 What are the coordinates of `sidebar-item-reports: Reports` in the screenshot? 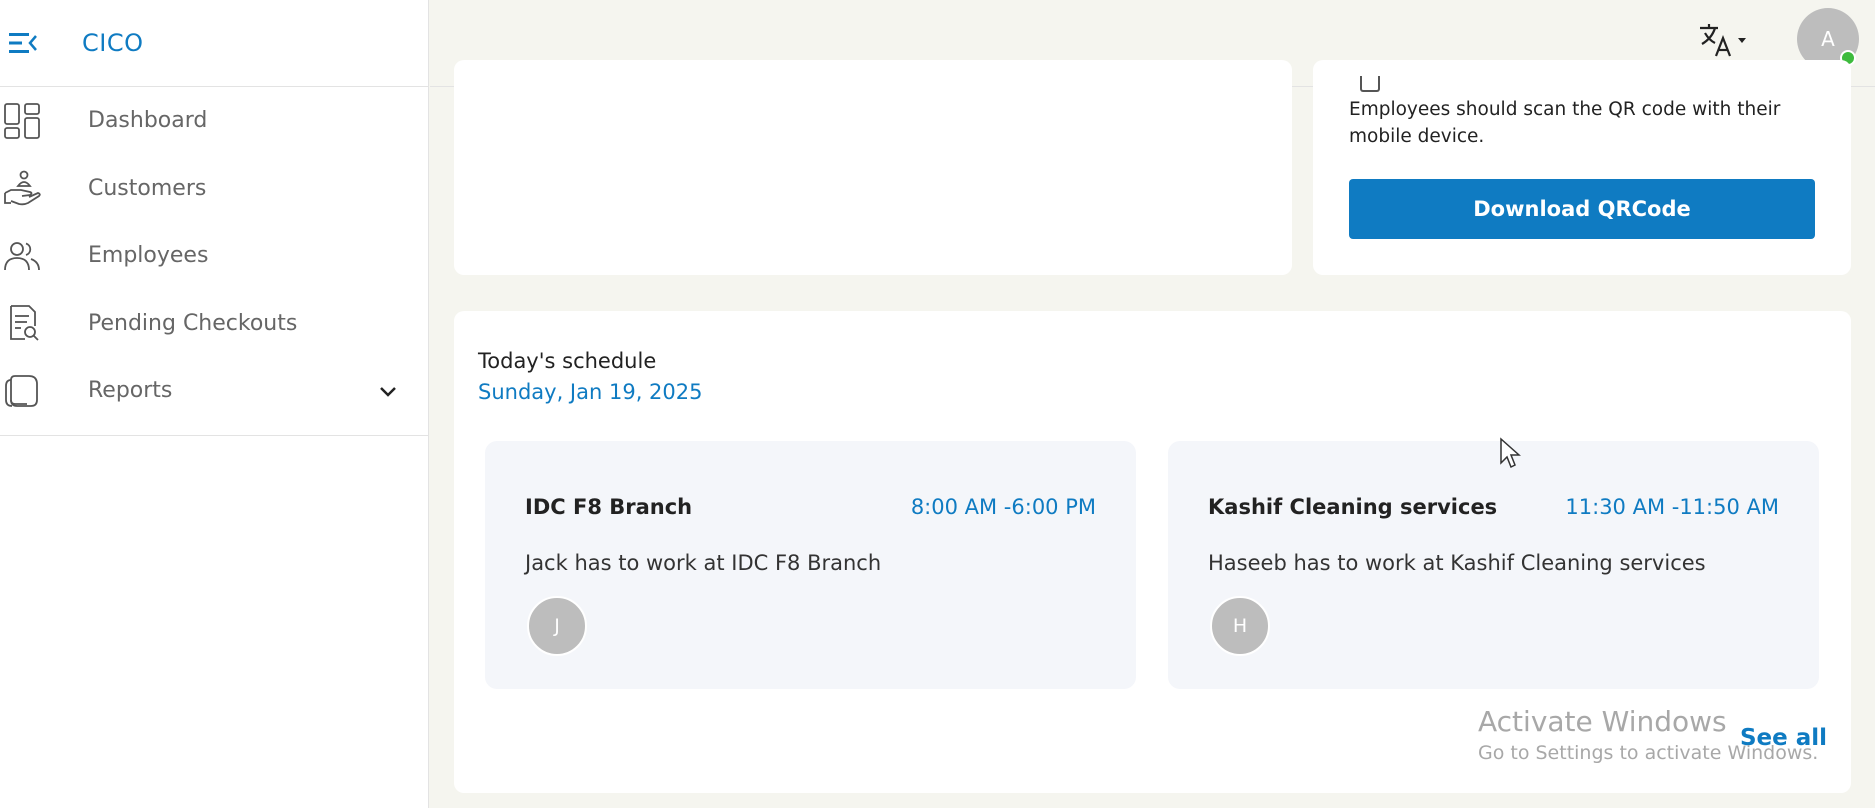 It's located at (214, 391).